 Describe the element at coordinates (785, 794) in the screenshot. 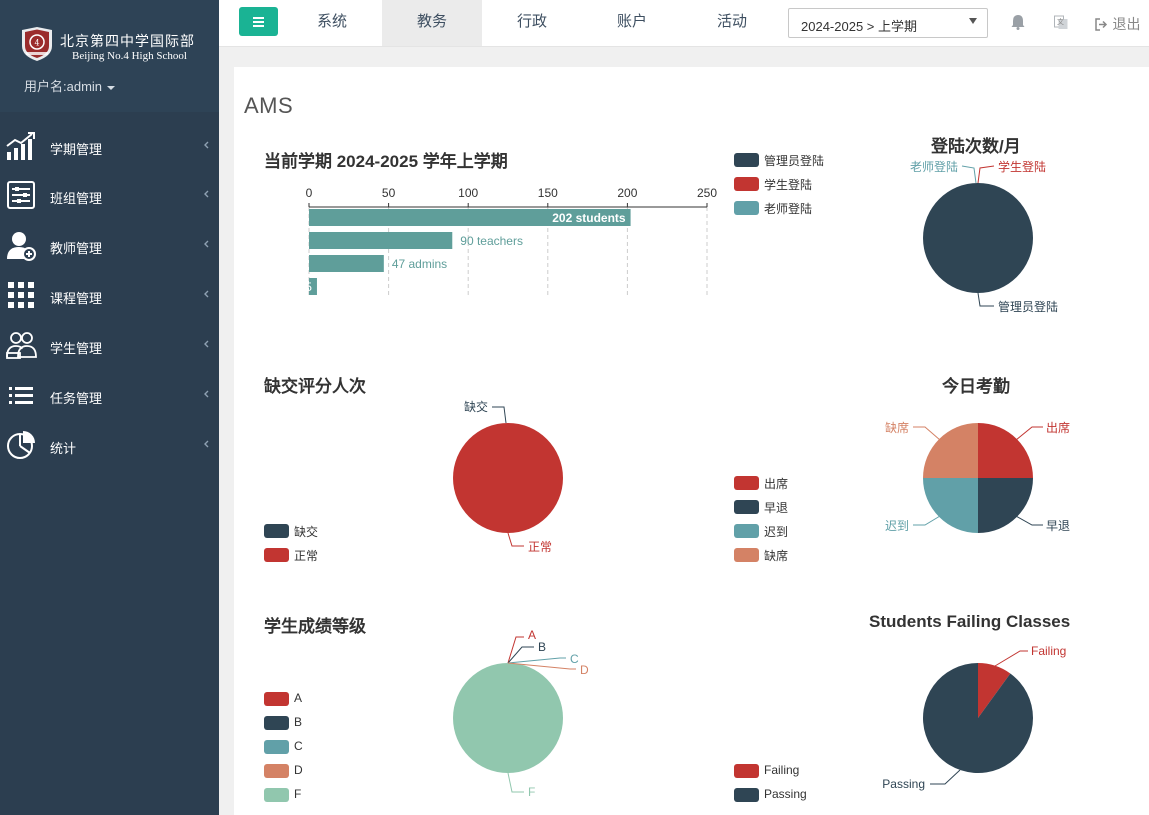

I see `legend-label: Passing` at that location.